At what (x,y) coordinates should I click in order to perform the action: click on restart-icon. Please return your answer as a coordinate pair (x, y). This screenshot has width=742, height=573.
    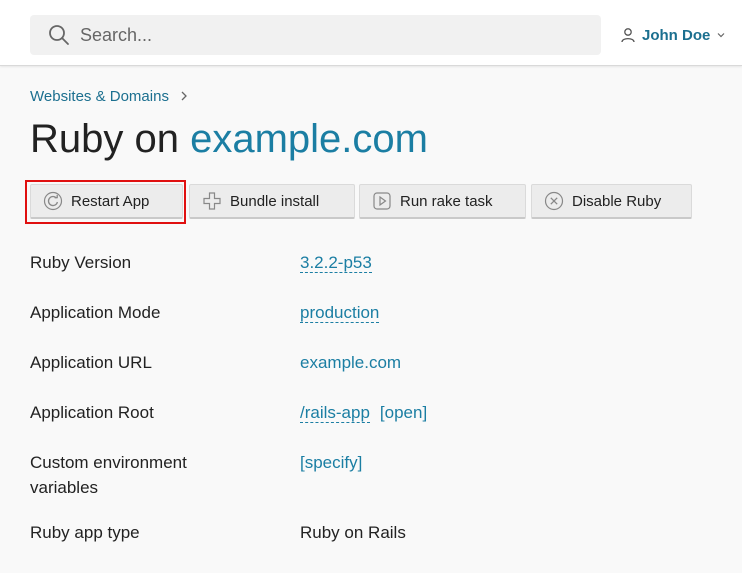
    Looking at the image, I should click on (53, 201).